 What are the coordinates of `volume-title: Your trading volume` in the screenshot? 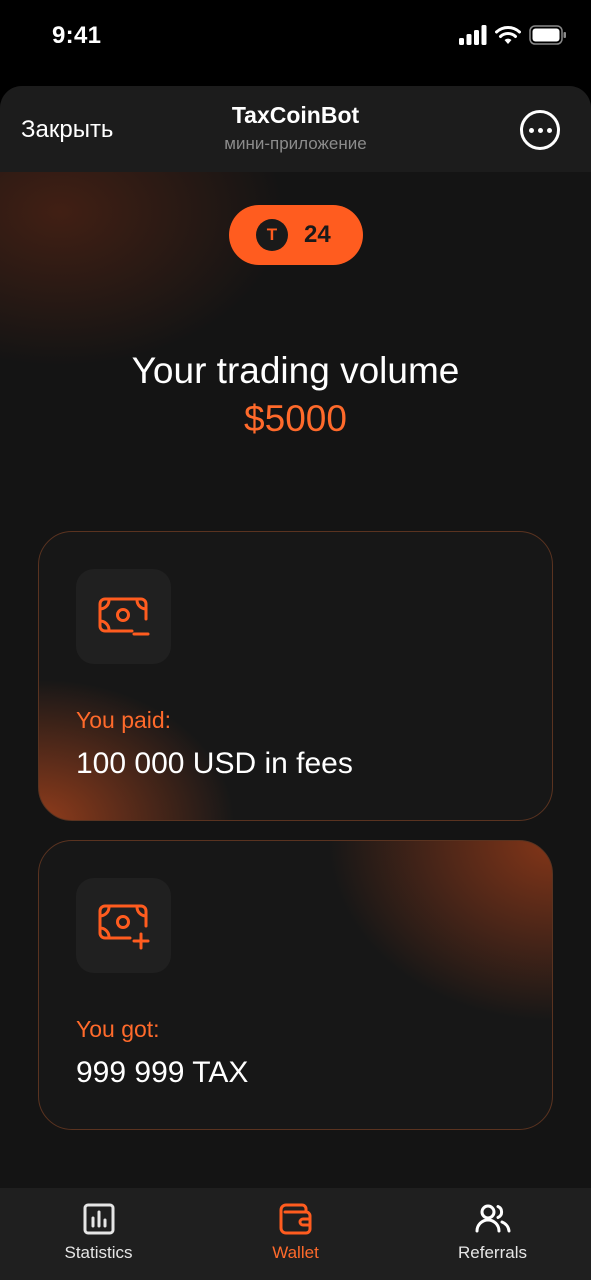 It's located at (295, 370).